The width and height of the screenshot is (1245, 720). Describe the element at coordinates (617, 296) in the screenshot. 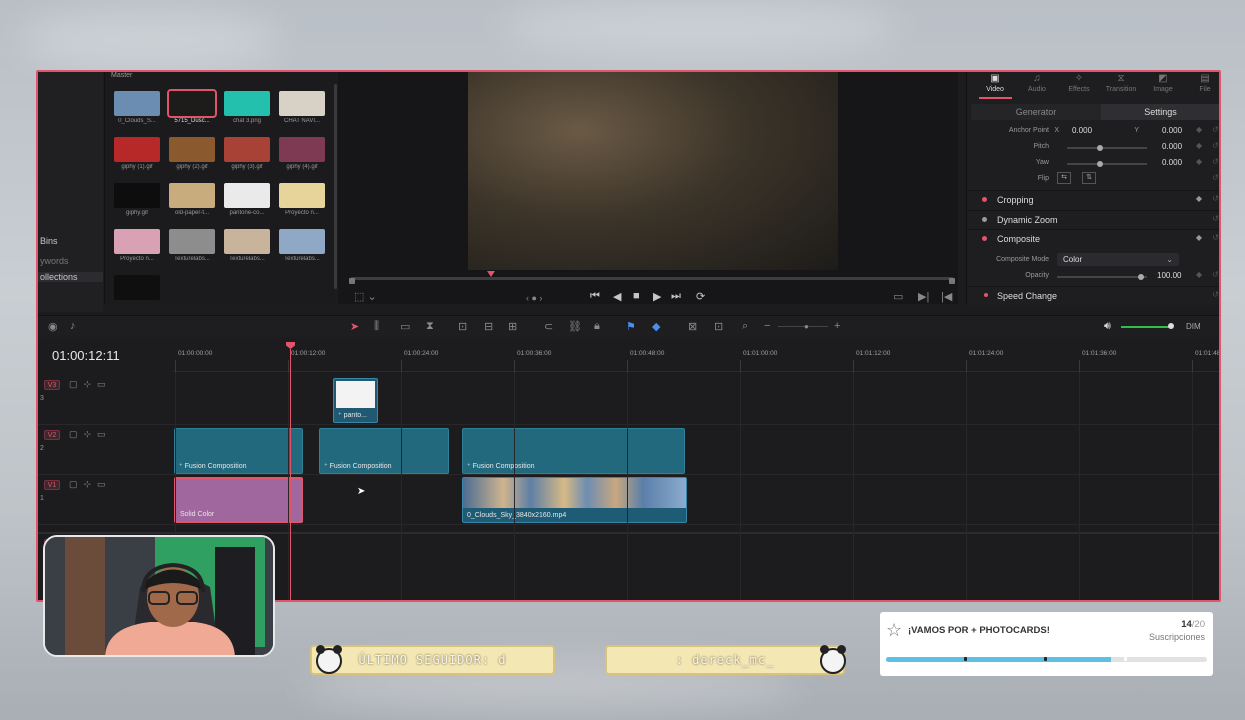

I see `play-reverse-icon: ◀` at that location.